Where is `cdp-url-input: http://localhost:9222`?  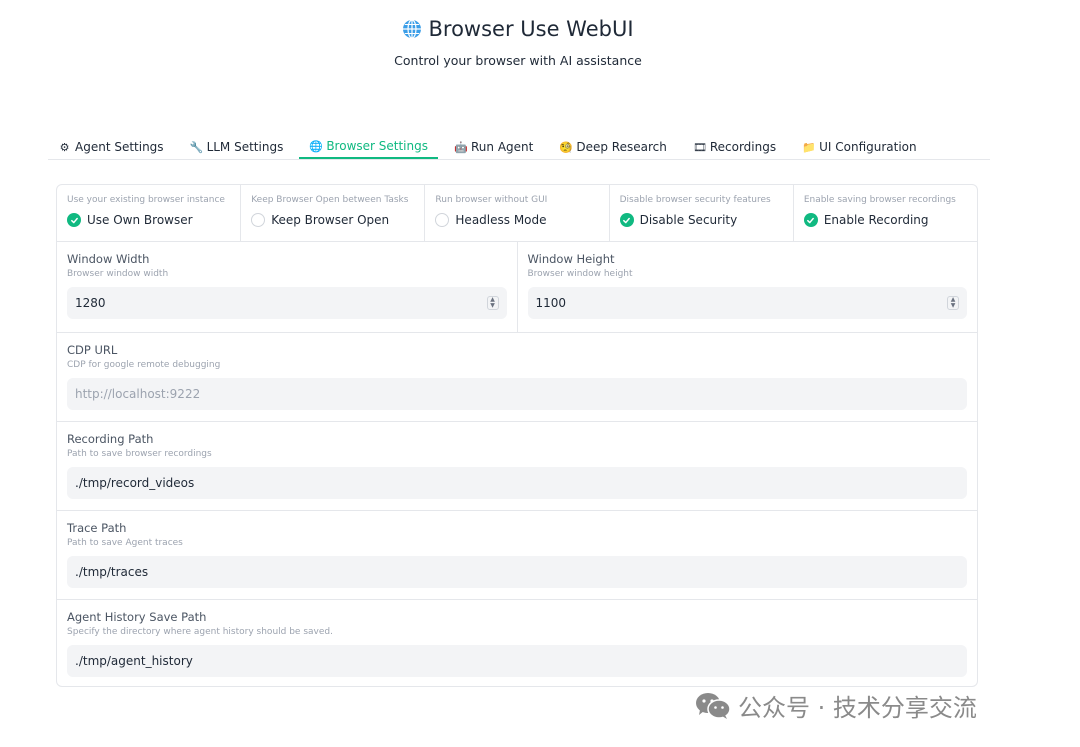 cdp-url-input: http://localhost:9222 is located at coordinates (517, 394).